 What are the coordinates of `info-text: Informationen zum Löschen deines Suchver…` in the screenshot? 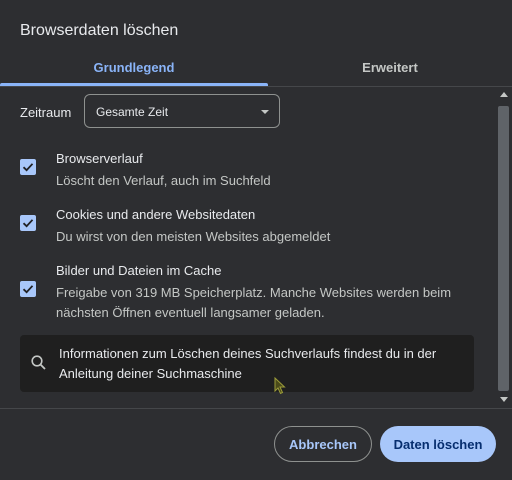 It's located at (248, 363).